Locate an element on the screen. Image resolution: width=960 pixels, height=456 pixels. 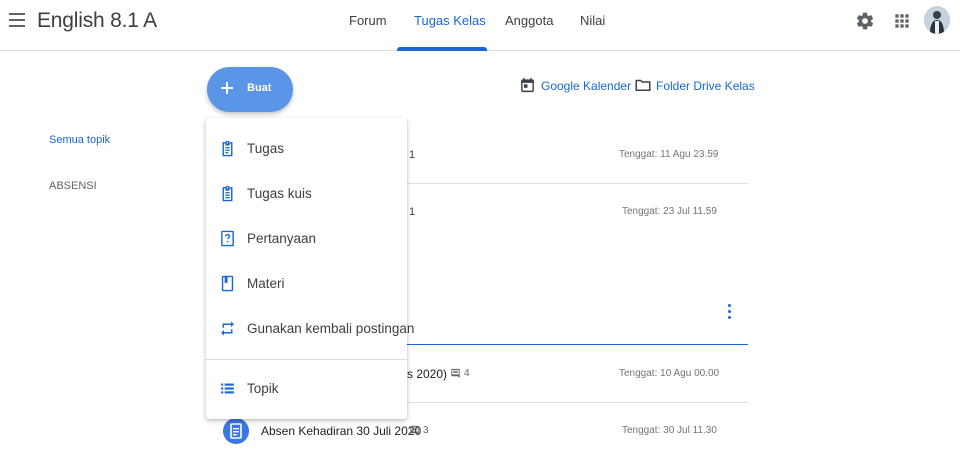
menu-item-pertanyaan: Pertanyaan is located at coordinates (306, 239).